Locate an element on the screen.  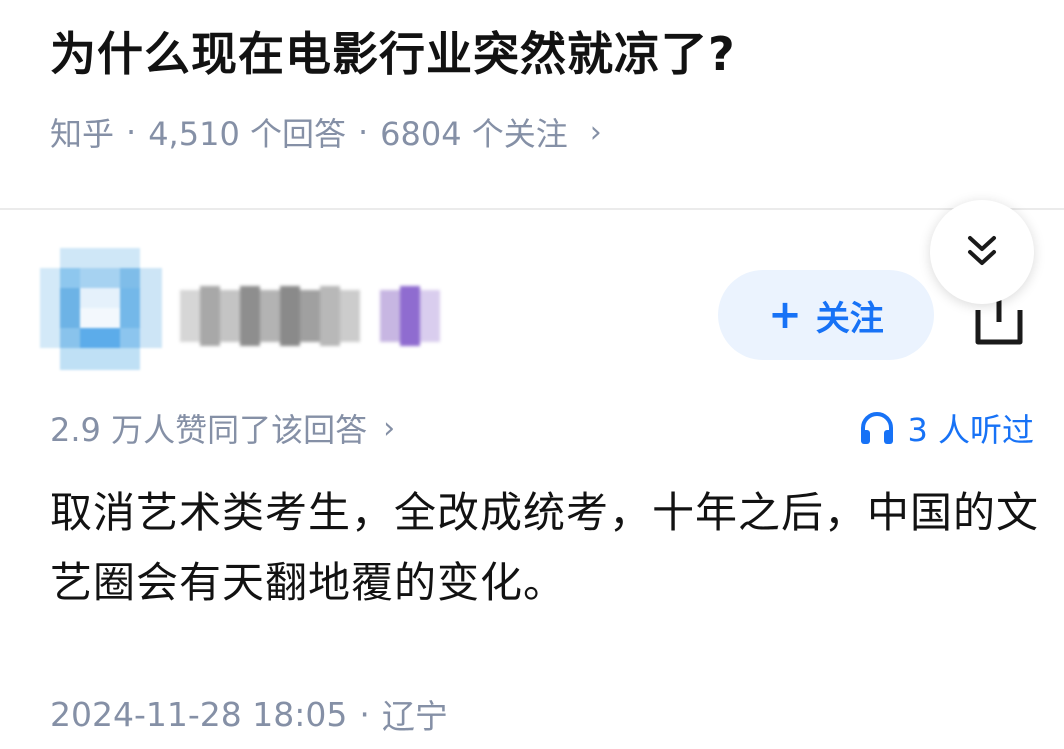
vote-summary: 2.9 万人赞同了该回答 › is located at coordinates (222, 428).